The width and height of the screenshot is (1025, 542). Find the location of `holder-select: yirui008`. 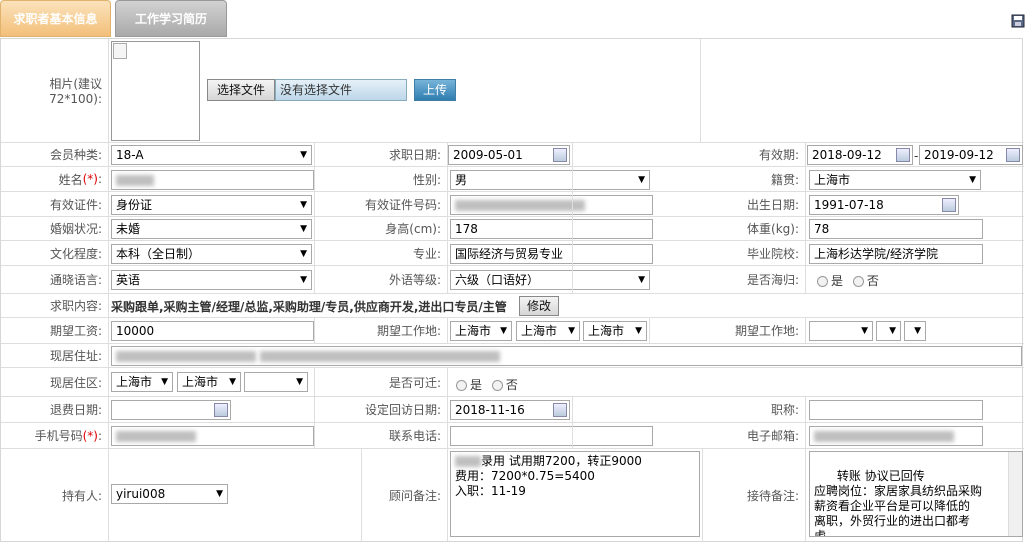

holder-select: yirui008 is located at coordinates (169, 494).